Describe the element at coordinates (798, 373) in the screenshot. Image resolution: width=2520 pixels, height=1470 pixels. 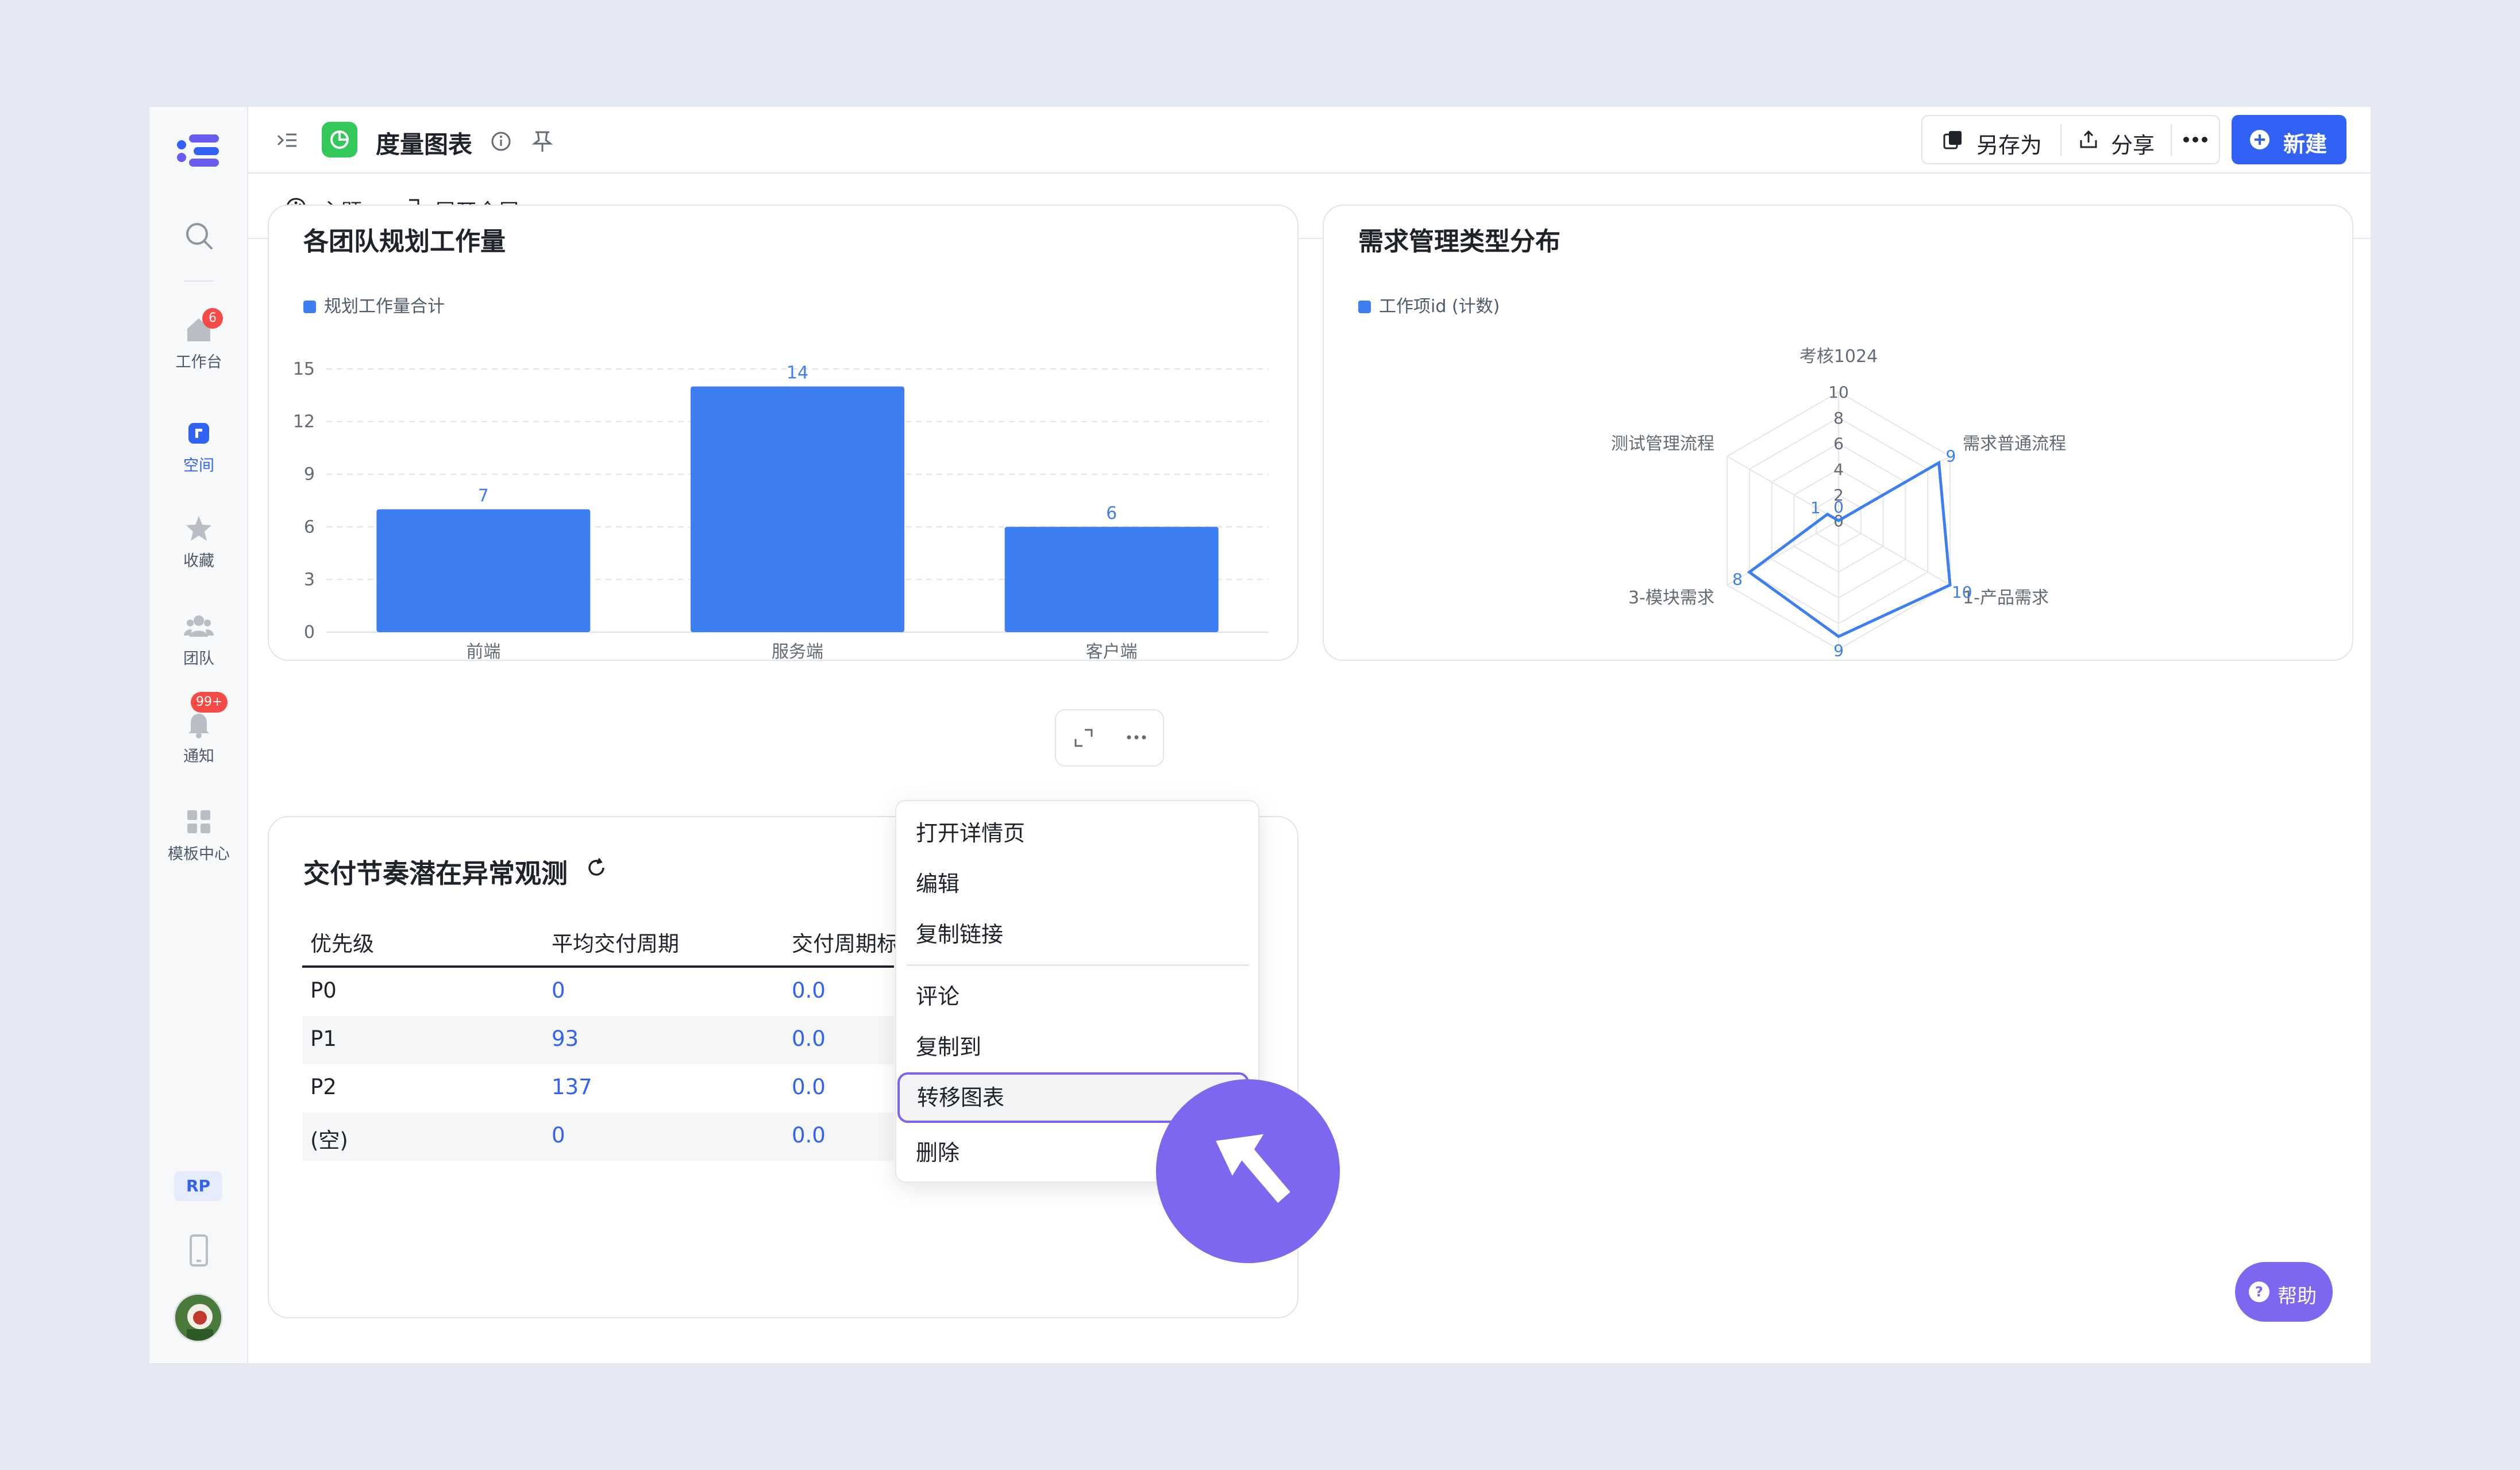
I see `data-label: 14` at that location.